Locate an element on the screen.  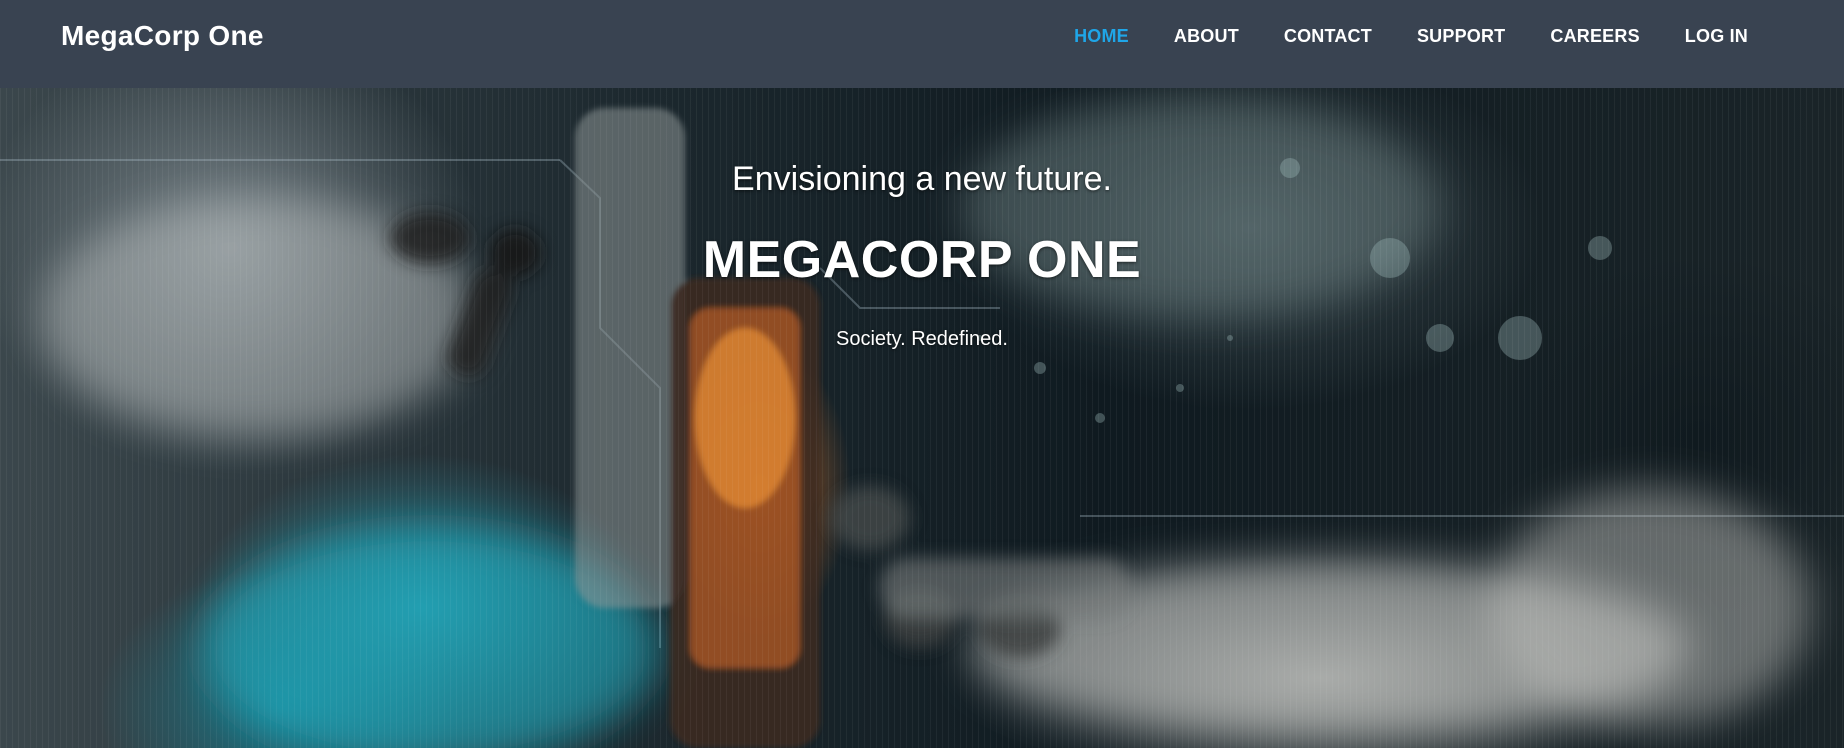
hero-subline: Society. Redefined. is located at coordinates (922, 339).